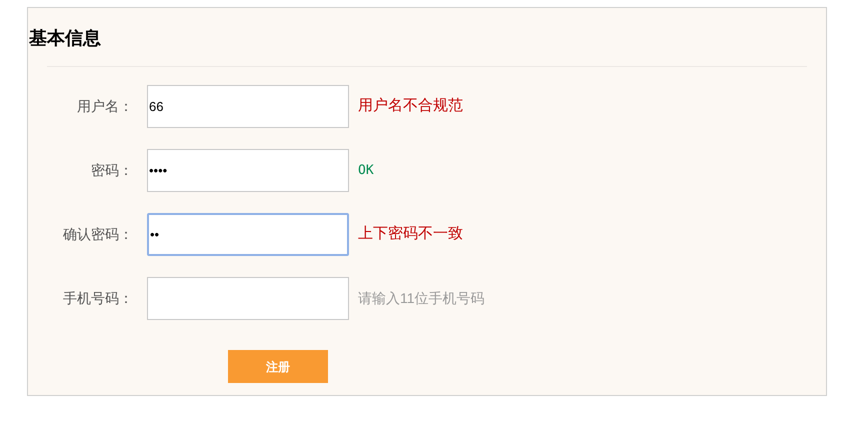 The width and height of the screenshot is (851, 437). I want to click on validation-message: 请输入11位手机号码, so click(421, 298).